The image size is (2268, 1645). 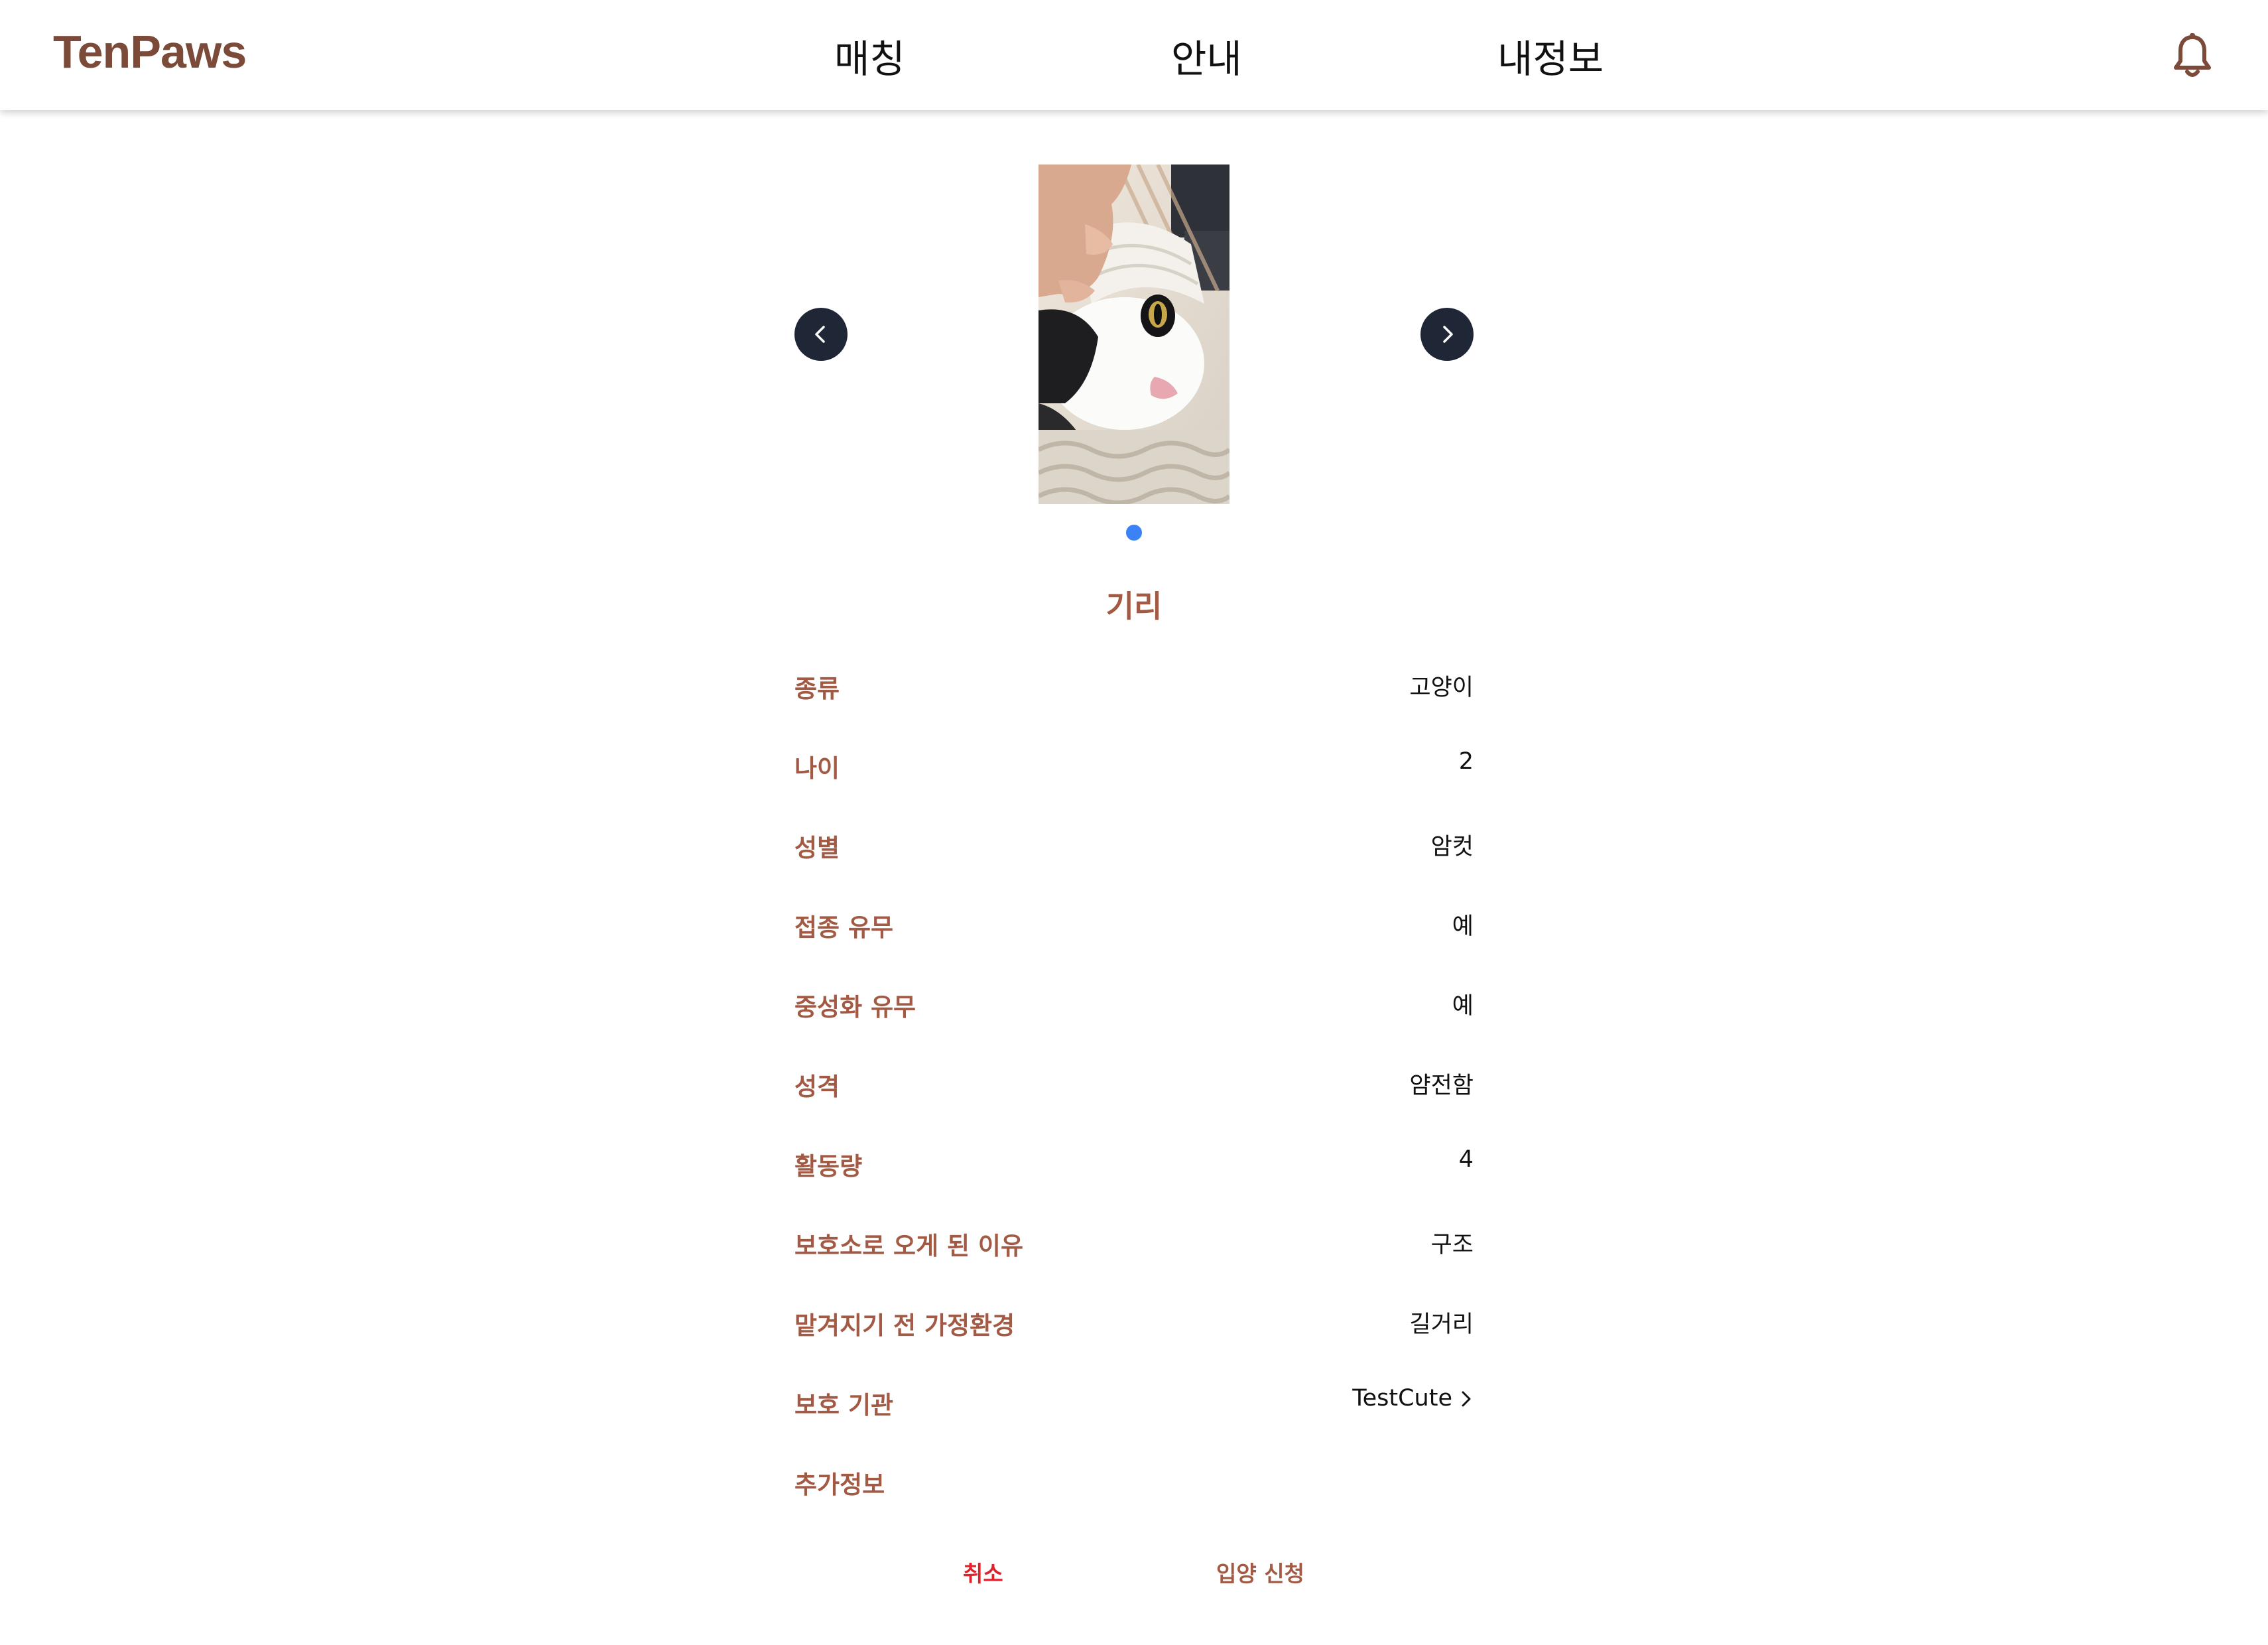 What do you see at coordinates (2192, 55) in the screenshot?
I see `bell-icon` at bounding box center [2192, 55].